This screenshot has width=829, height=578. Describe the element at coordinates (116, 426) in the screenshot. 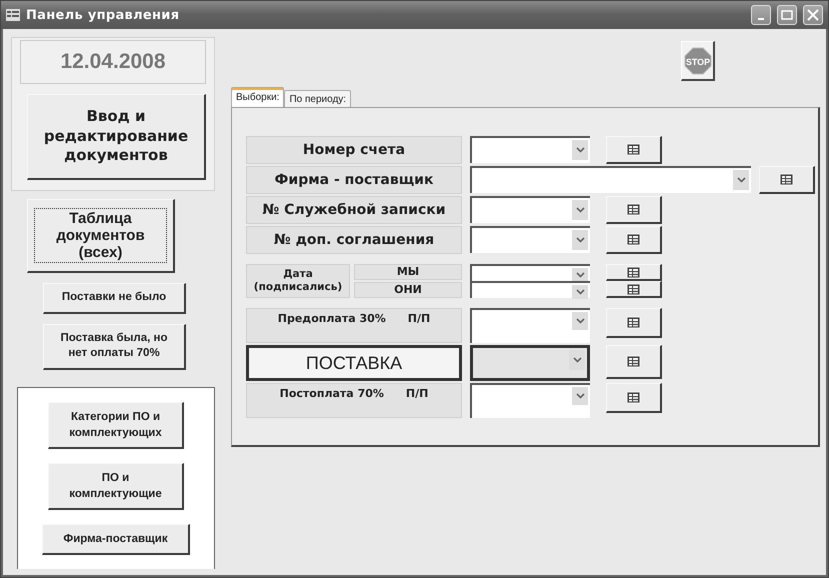

I see `reference-button: Категории ПО и комплектующих` at that location.